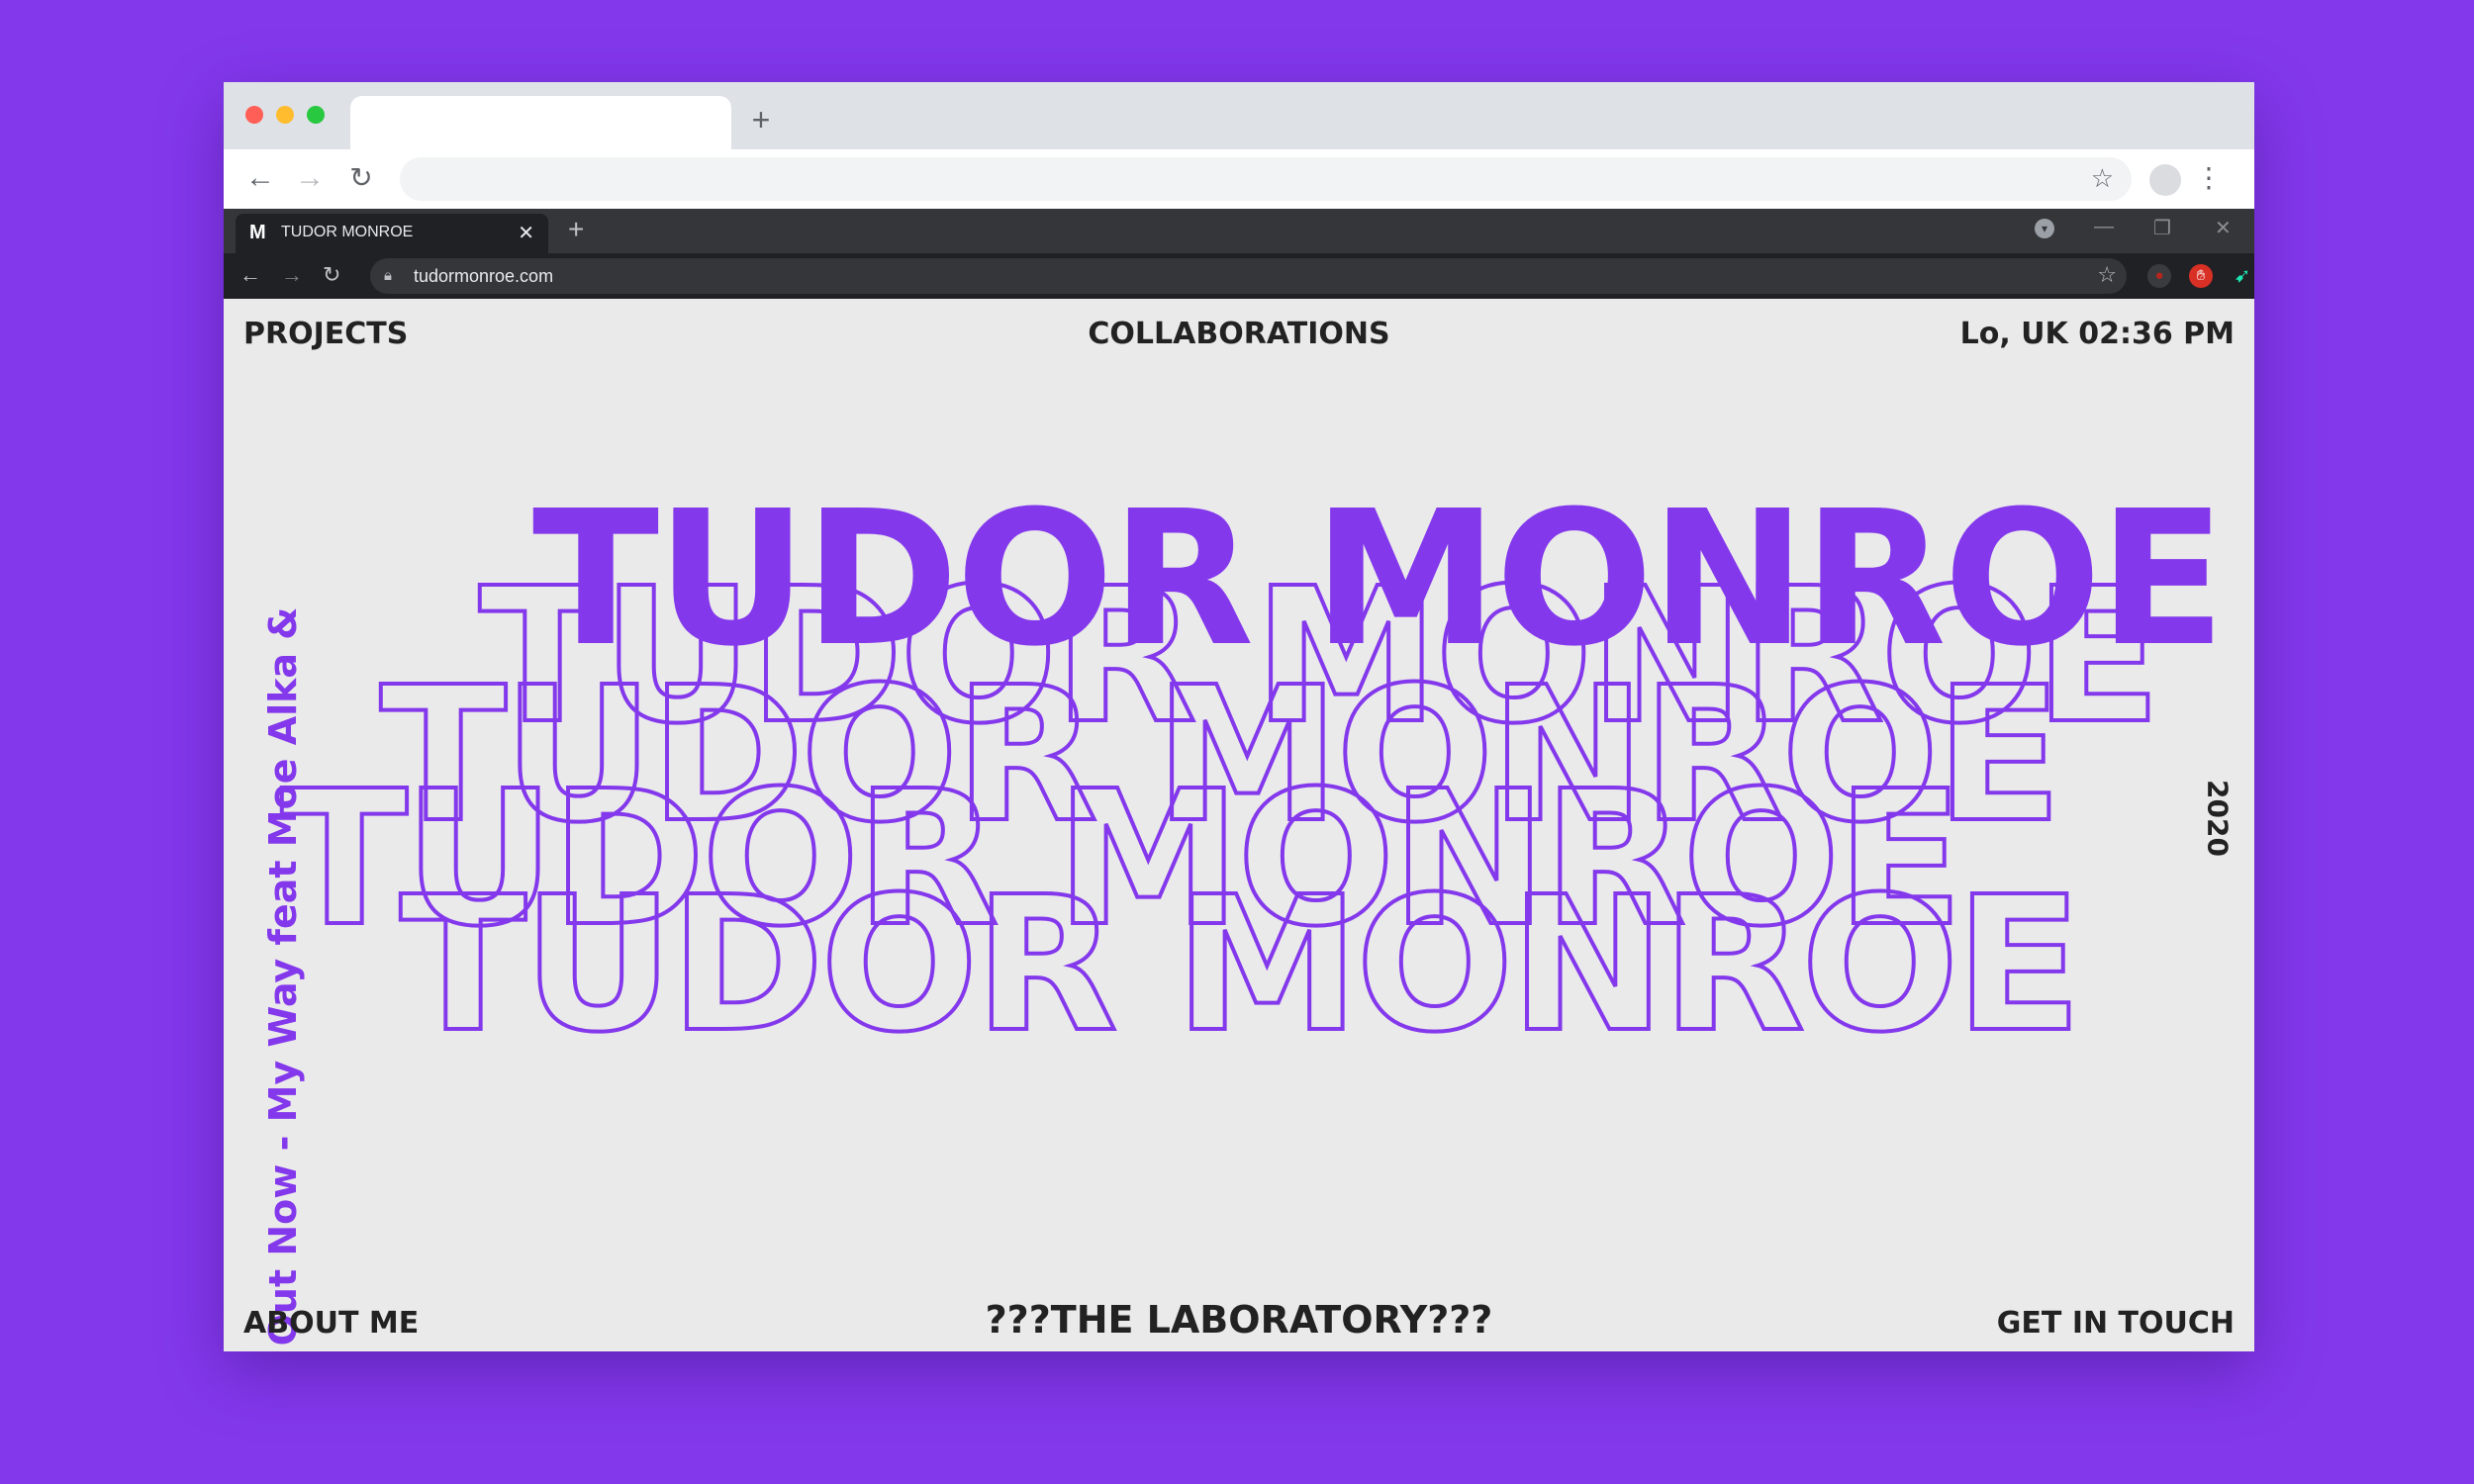 The width and height of the screenshot is (2474, 1484). I want to click on outer-active-tab, so click(540, 122).